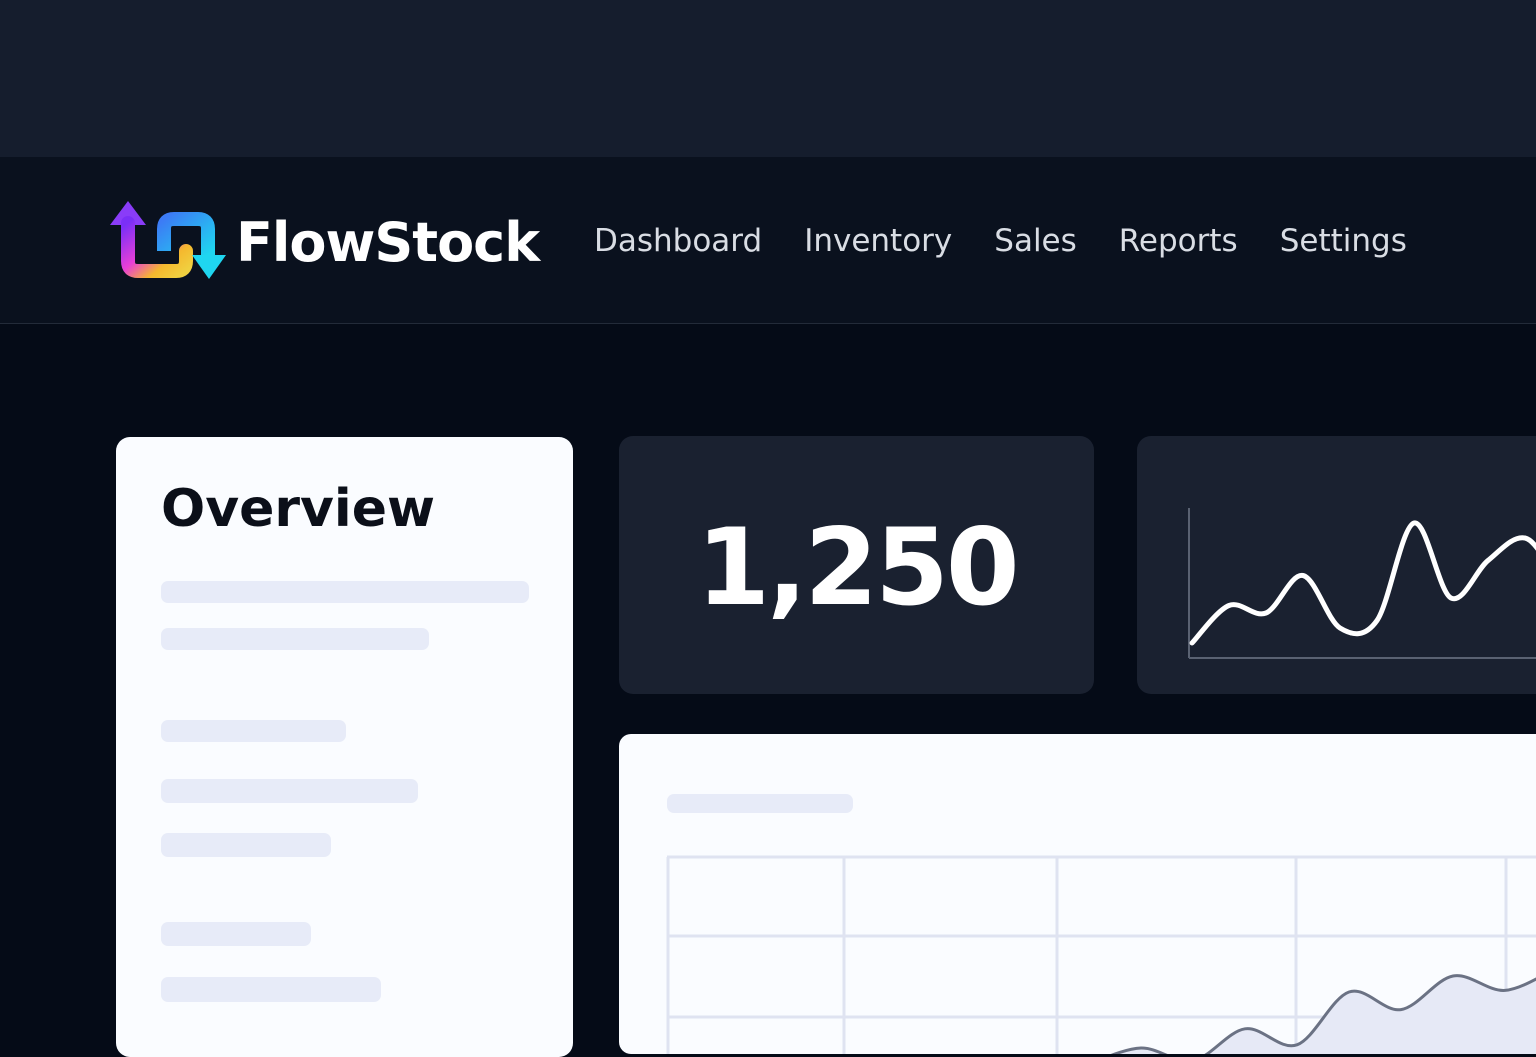 The image size is (1536, 1057). I want to click on stat-card: 1,250, so click(856, 565).